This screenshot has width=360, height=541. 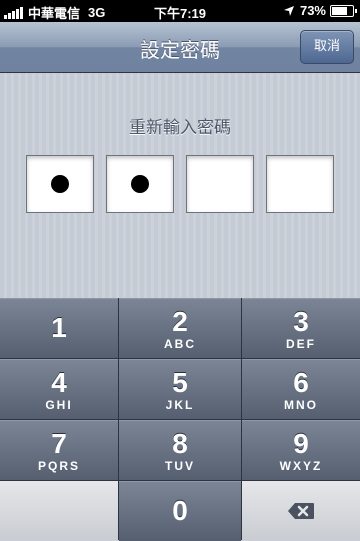 I want to click on cancel-button: 取消, so click(x=327, y=47).